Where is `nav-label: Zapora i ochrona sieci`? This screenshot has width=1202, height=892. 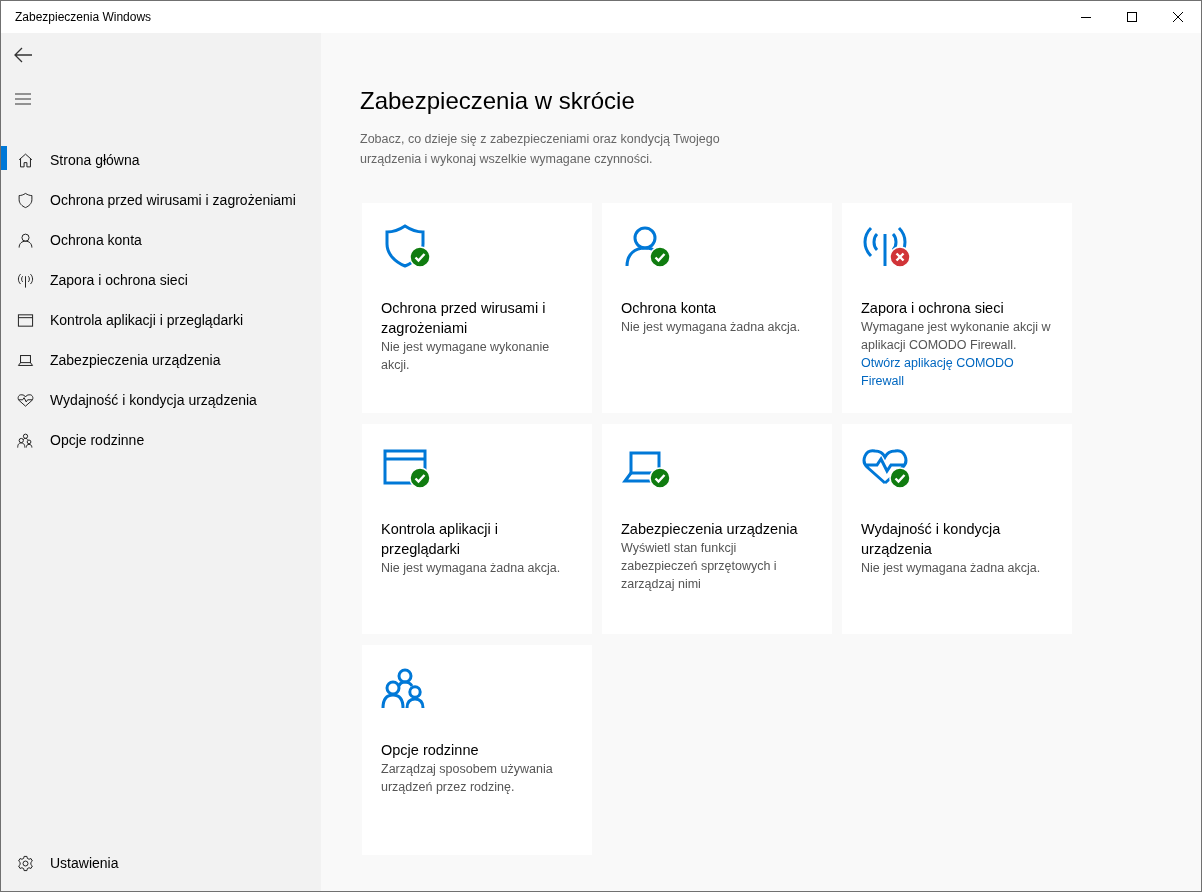 nav-label: Zapora i ochrona sieci is located at coordinates (119, 280).